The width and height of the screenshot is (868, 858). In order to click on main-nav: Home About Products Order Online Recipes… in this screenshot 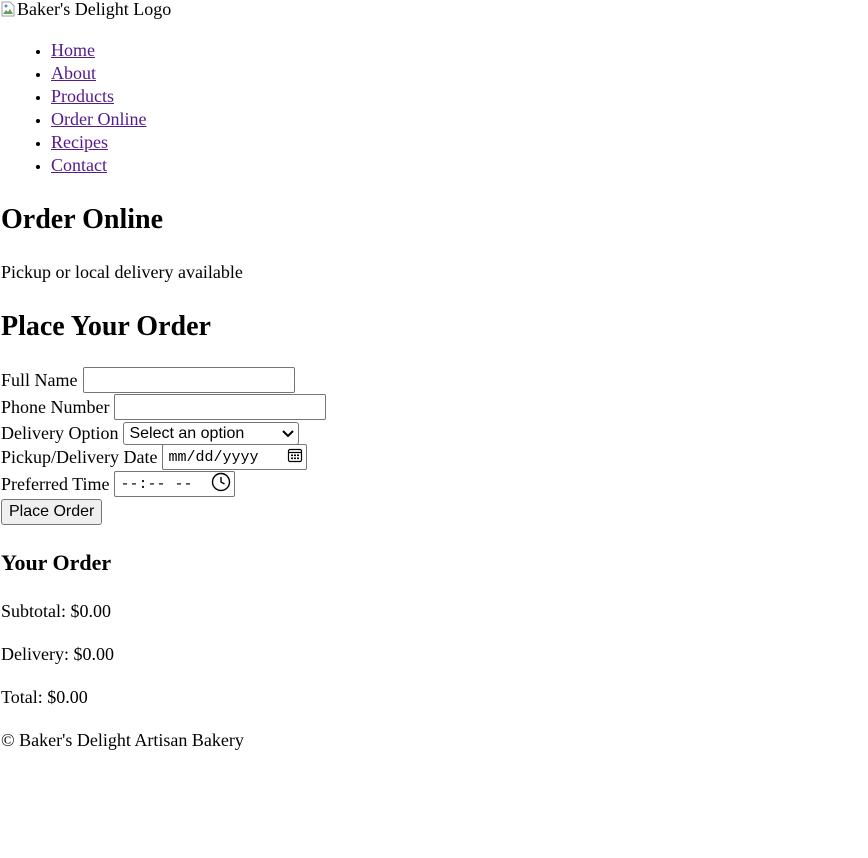, I will do `click(73, 108)`.